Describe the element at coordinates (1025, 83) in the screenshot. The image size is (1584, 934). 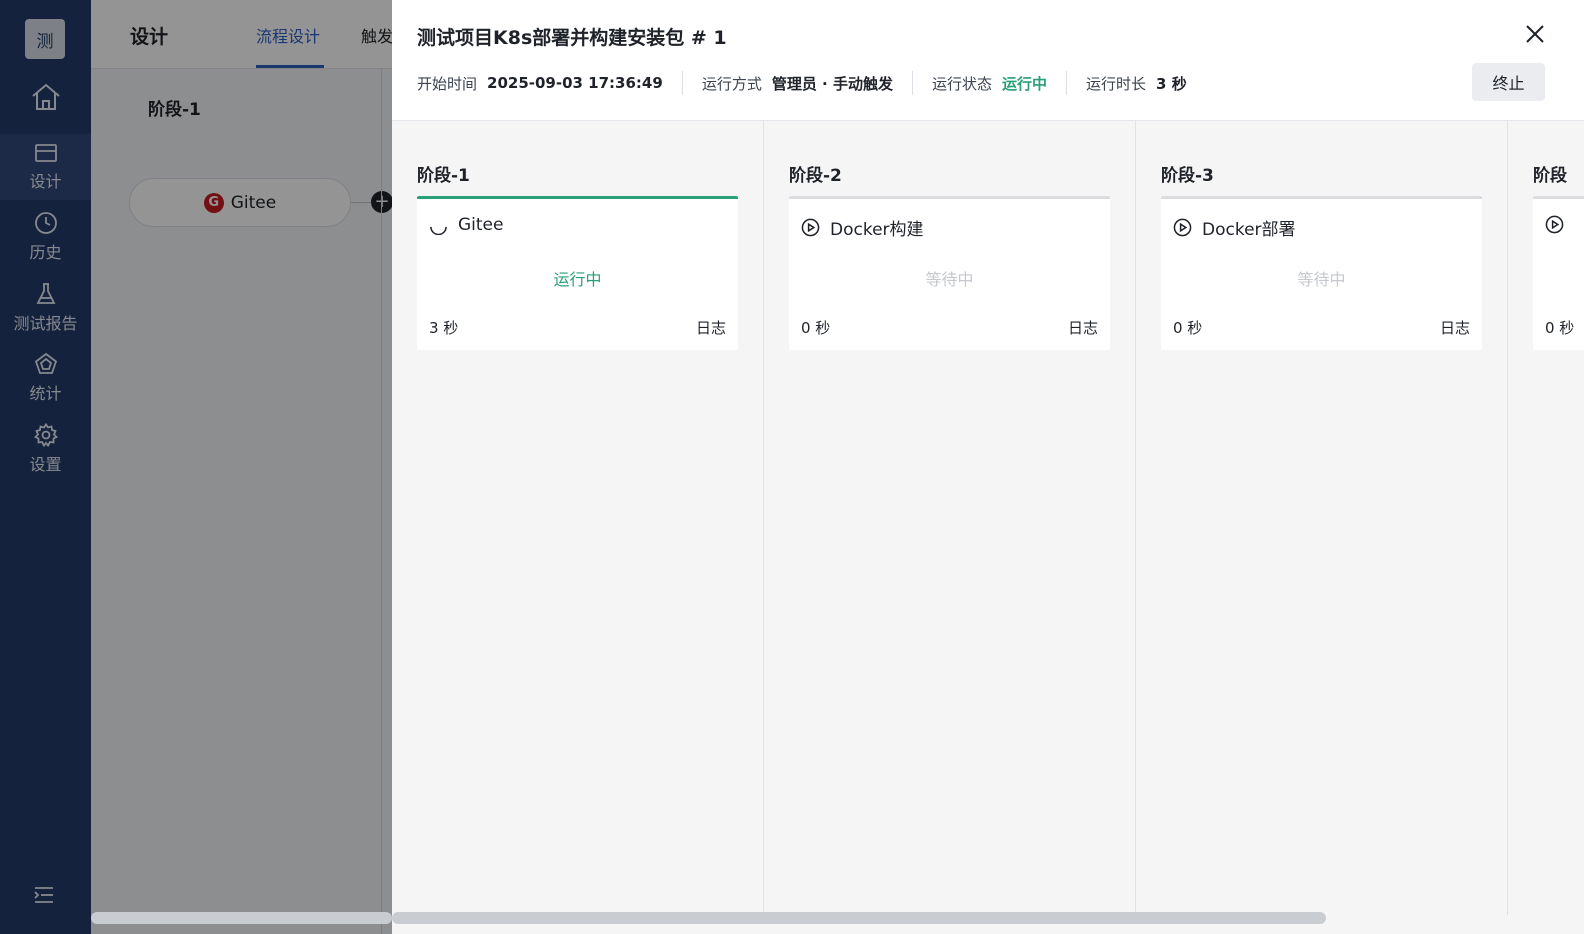
I see `run-status-value: 运行中` at that location.